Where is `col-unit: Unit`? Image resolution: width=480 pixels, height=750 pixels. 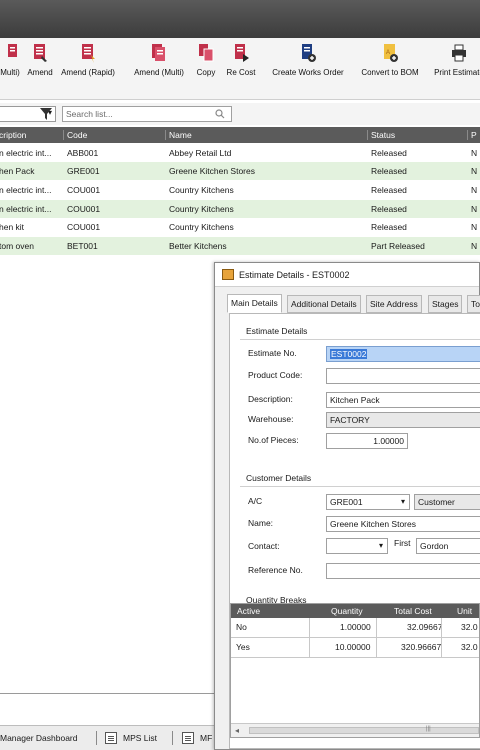
col-unit: Unit is located at coordinates (464, 611).